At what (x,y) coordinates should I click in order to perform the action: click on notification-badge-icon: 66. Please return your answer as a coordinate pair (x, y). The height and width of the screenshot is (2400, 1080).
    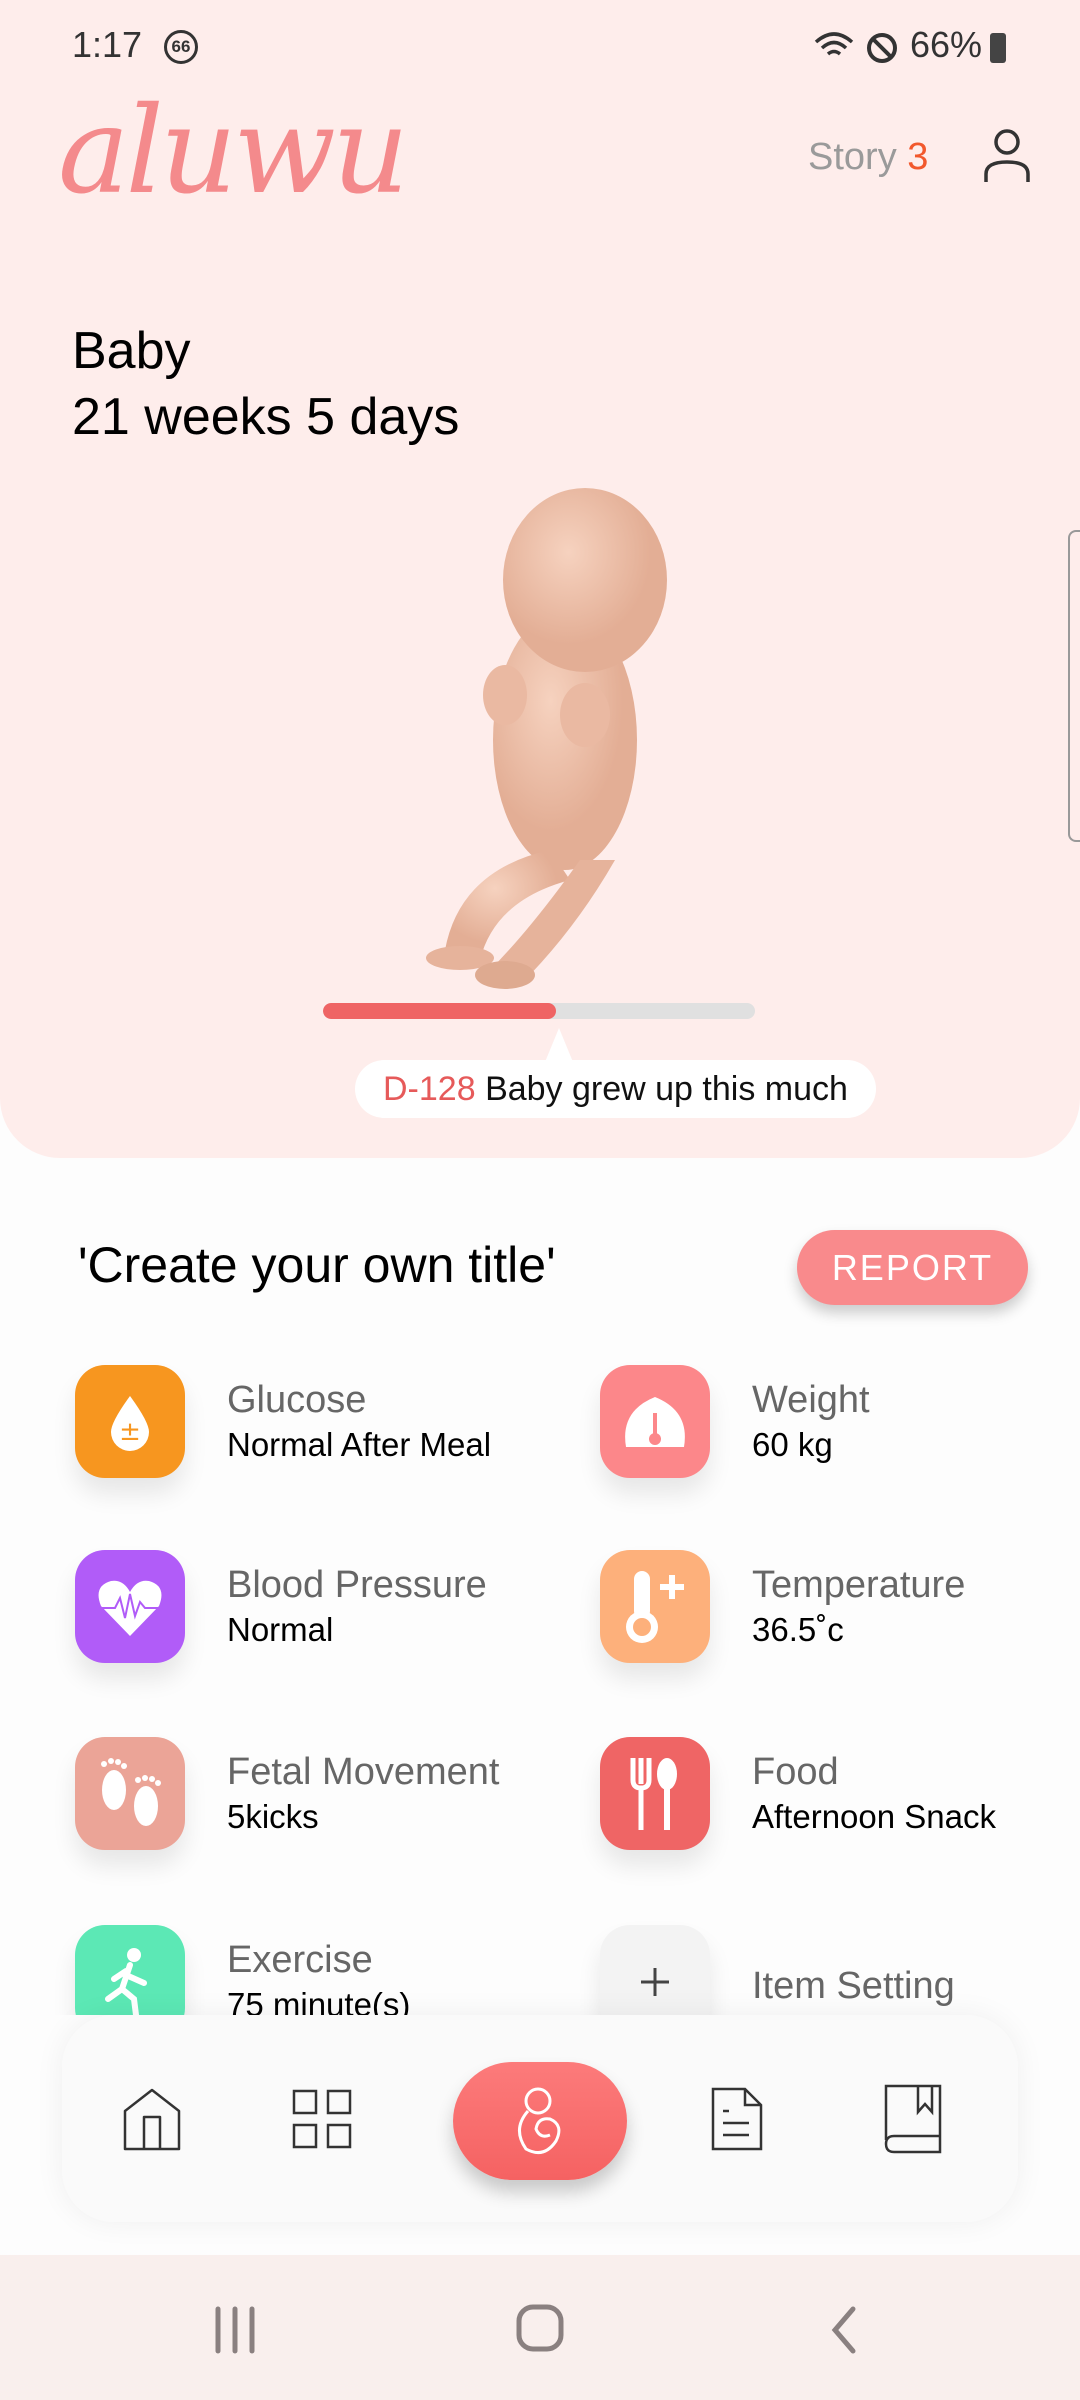
    Looking at the image, I should click on (181, 47).